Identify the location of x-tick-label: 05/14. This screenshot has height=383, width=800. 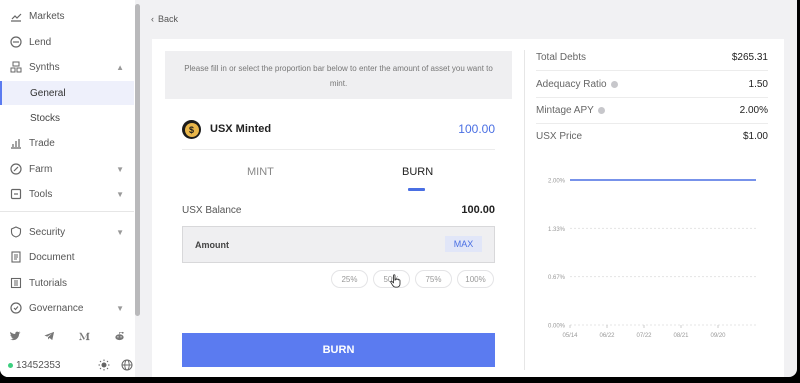
(570, 336).